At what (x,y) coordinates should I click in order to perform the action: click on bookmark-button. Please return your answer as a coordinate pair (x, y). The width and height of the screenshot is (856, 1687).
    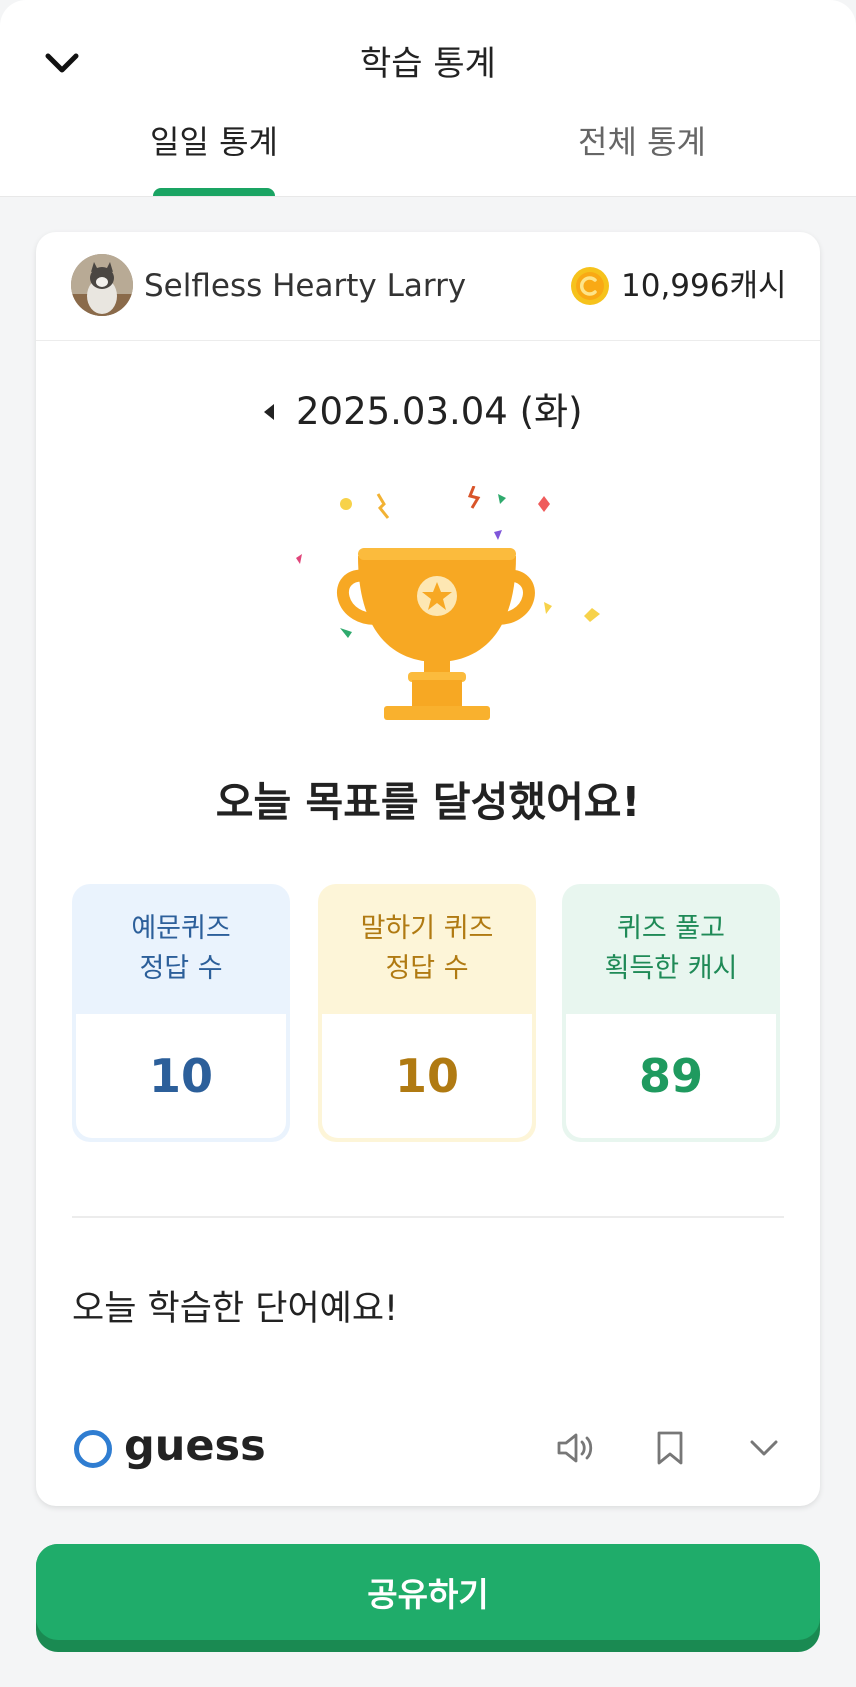
    Looking at the image, I should click on (670, 1448).